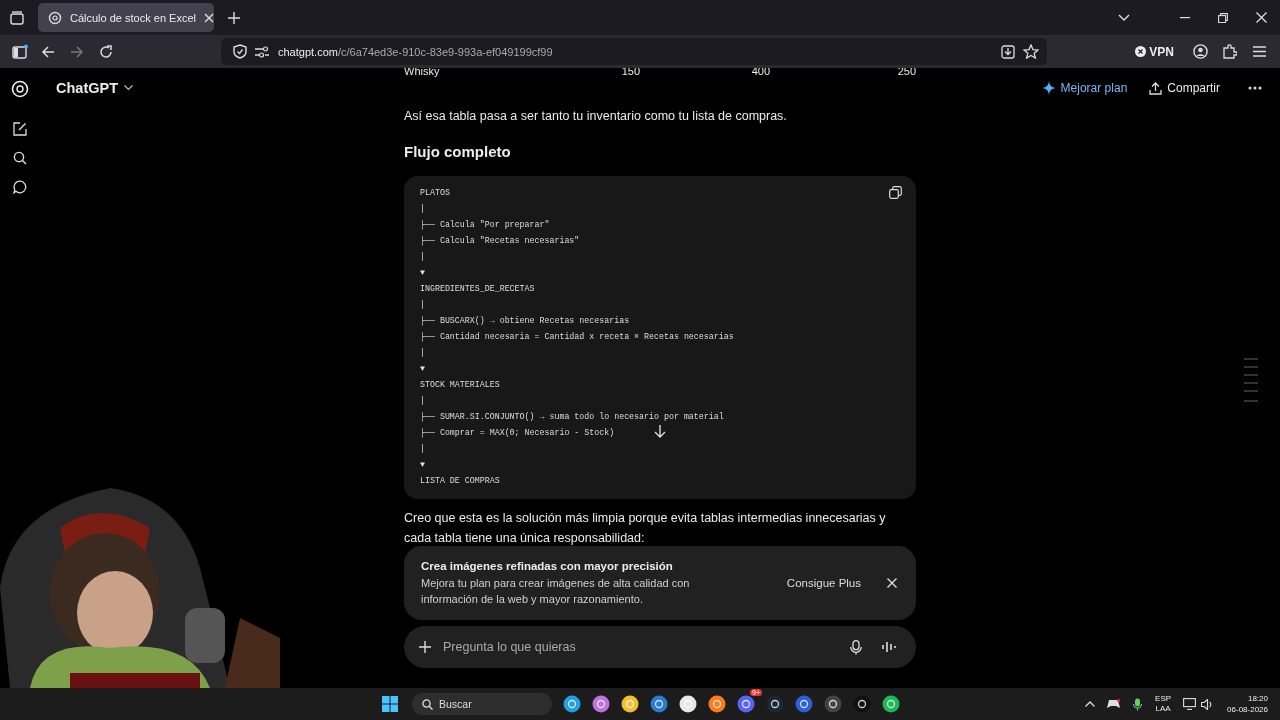  I want to click on table-cell-text: 250, so click(906, 72).